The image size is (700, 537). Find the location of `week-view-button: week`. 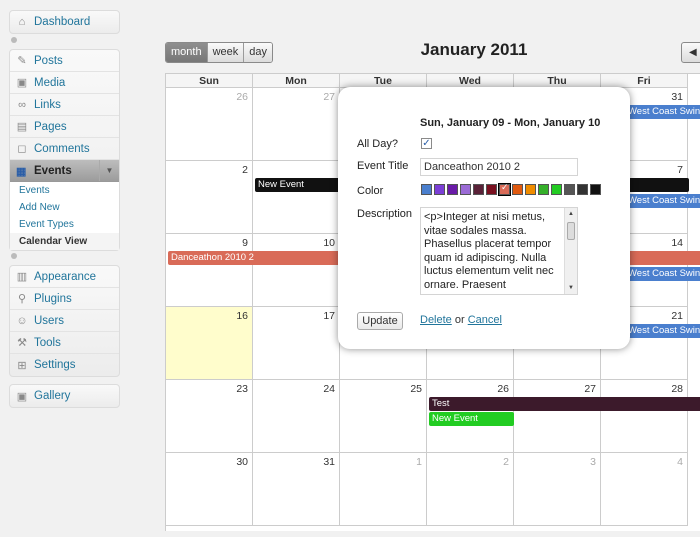

week-view-button: week is located at coordinates (225, 52).